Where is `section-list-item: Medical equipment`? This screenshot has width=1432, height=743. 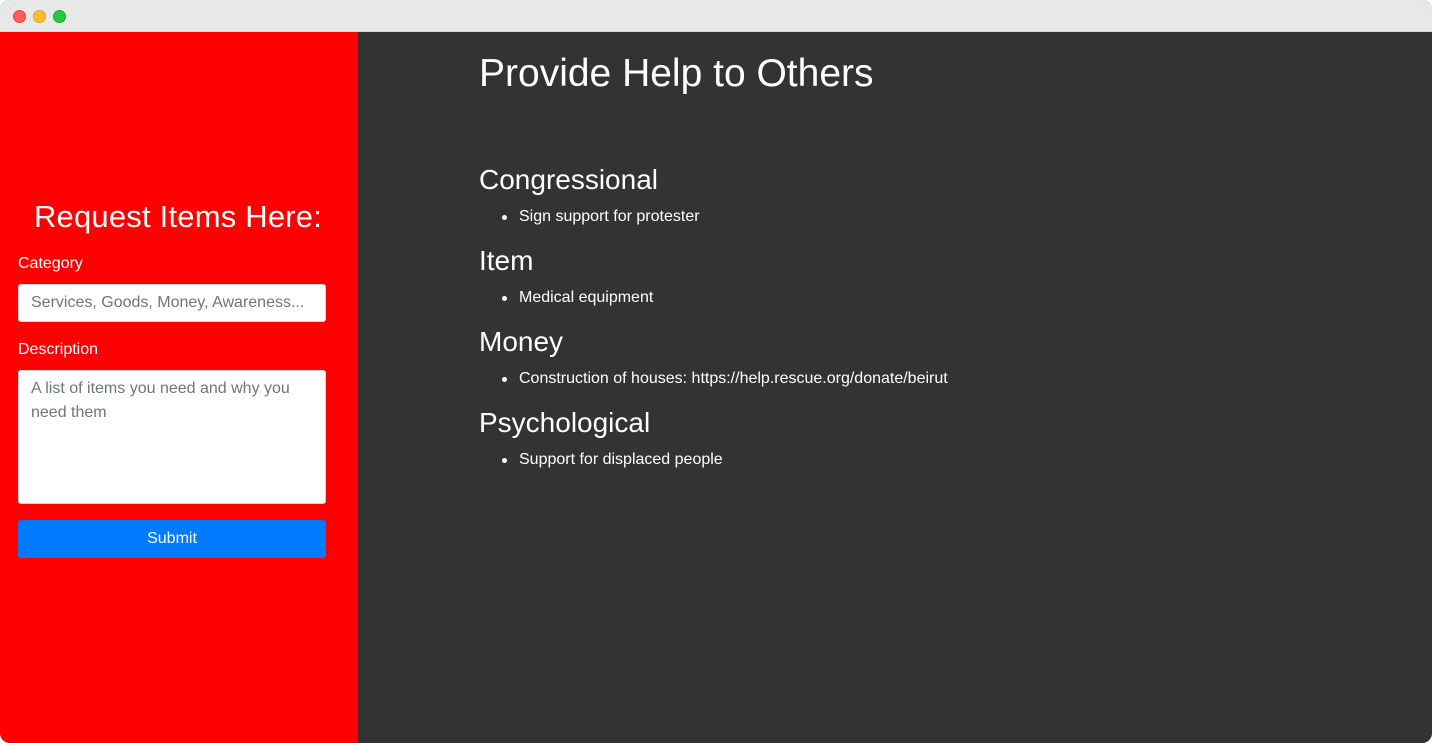 section-list-item: Medical equipment is located at coordinates (577, 298).